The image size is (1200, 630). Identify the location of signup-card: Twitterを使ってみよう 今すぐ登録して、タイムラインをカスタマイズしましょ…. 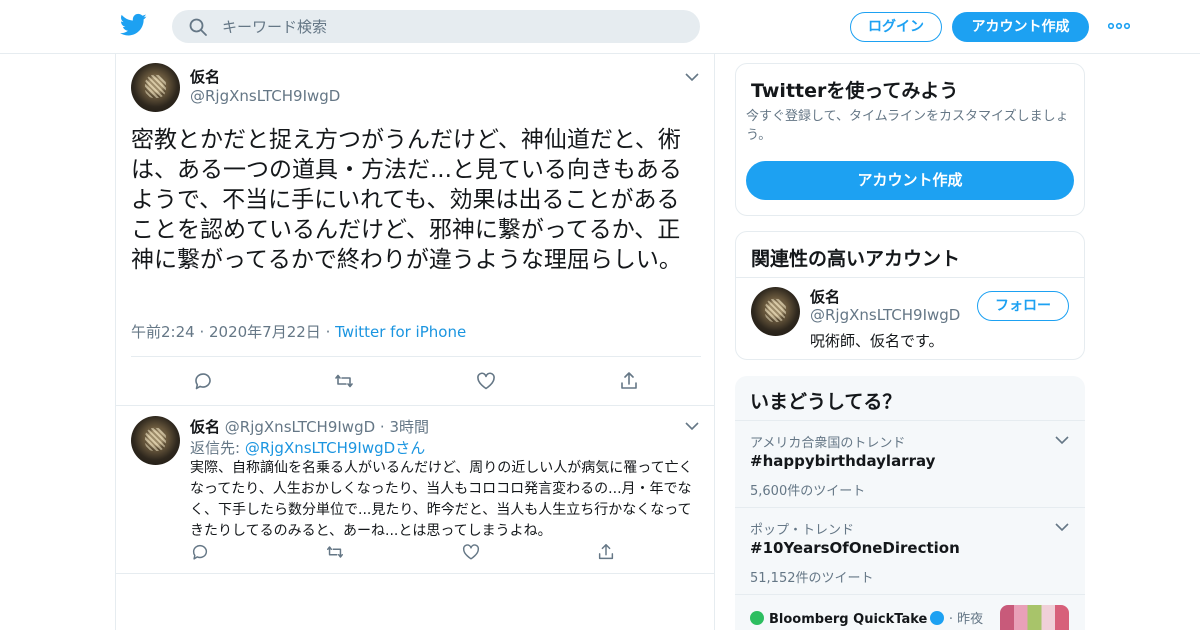
(910, 139).